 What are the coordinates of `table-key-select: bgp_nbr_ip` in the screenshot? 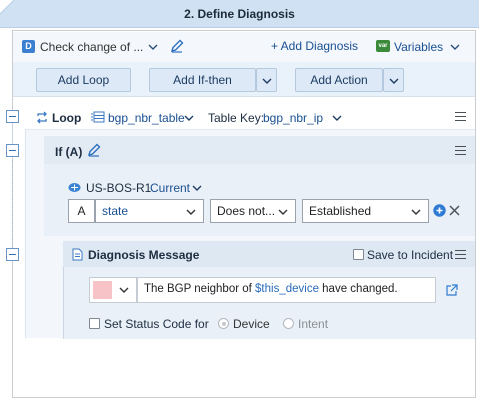 It's located at (304, 118).